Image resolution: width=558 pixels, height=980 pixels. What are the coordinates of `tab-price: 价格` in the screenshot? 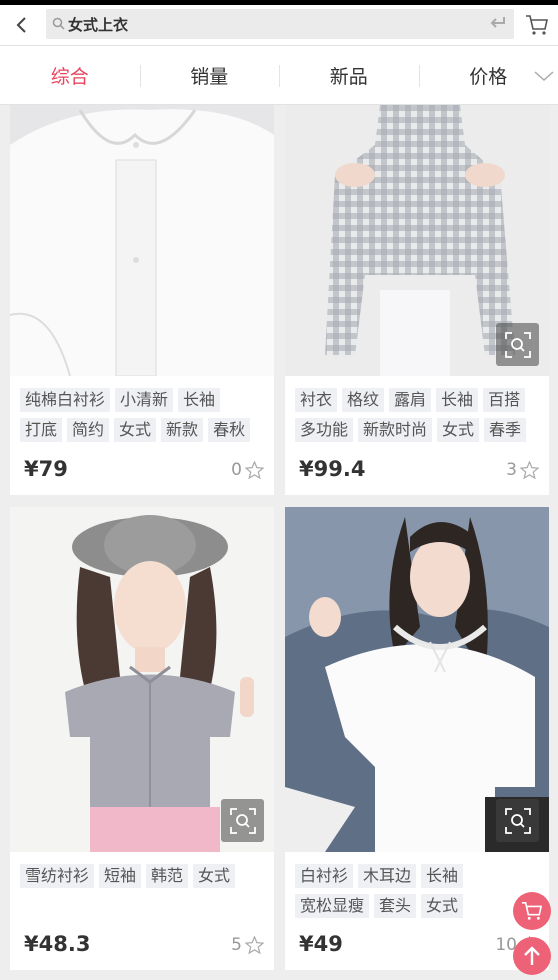 It's located at (488, 75).